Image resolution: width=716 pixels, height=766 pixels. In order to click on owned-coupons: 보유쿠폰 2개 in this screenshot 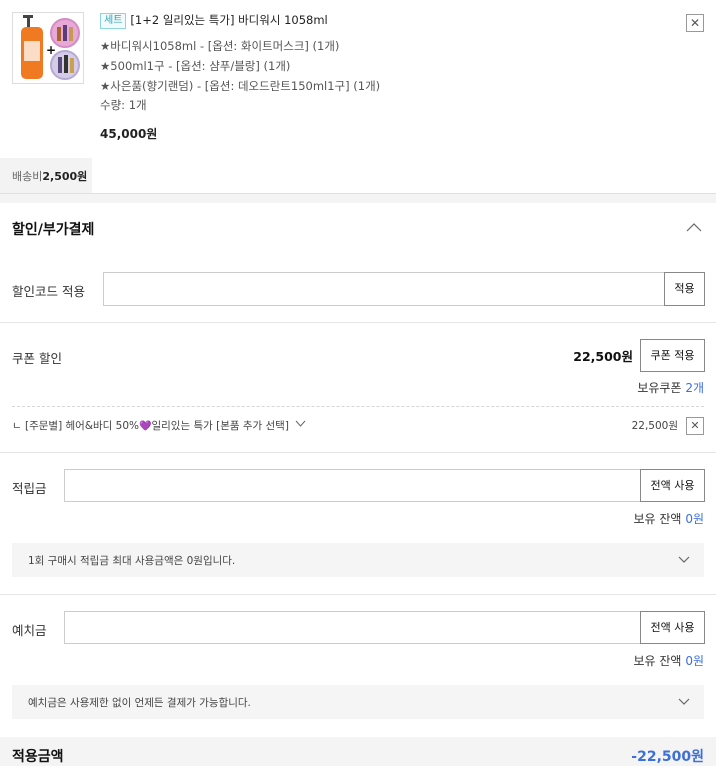, I will do `click(670, 387)`.